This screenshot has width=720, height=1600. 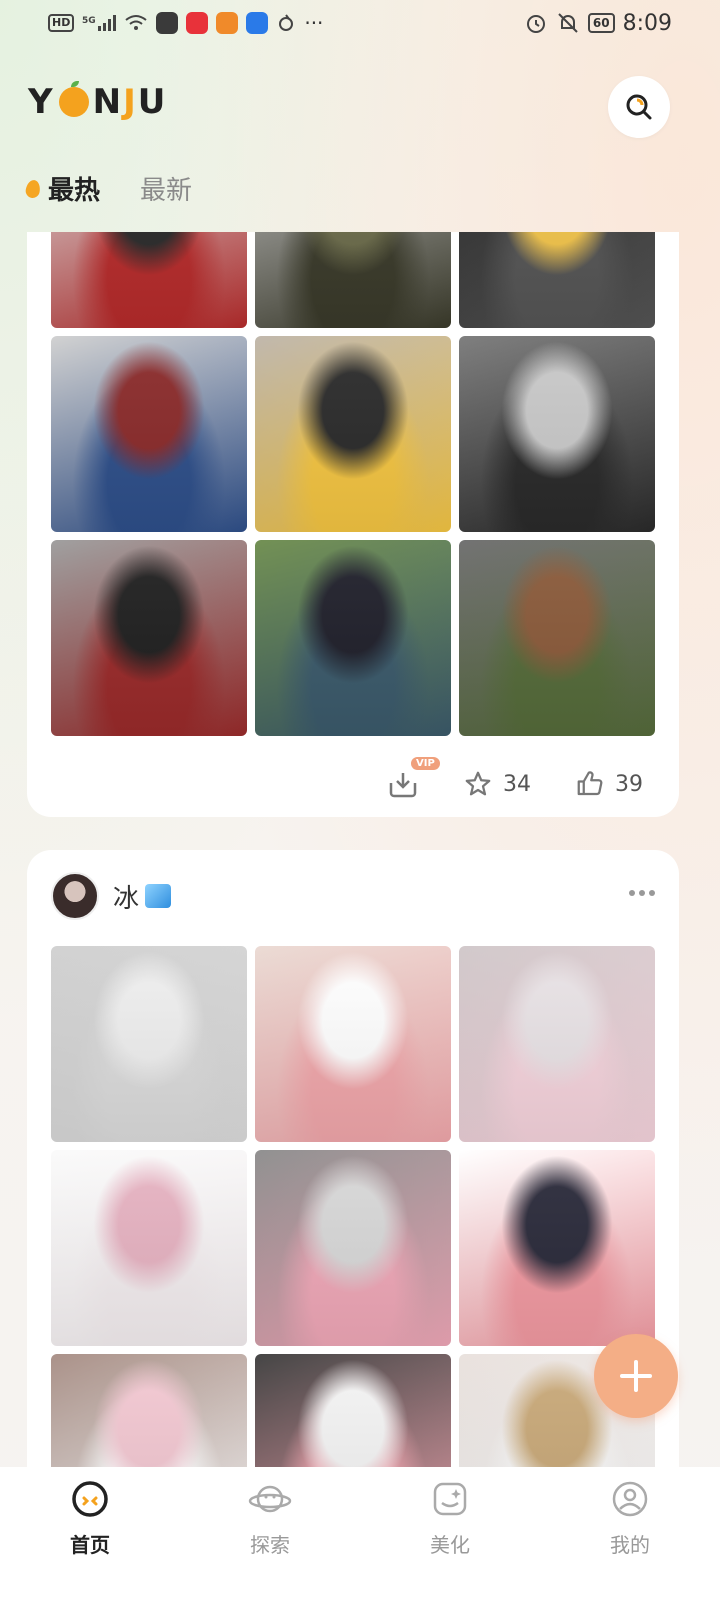 What do you see at coordinates (478, 783) in the screenshot?
I see `star-icon` at bounding box center [478, 783].